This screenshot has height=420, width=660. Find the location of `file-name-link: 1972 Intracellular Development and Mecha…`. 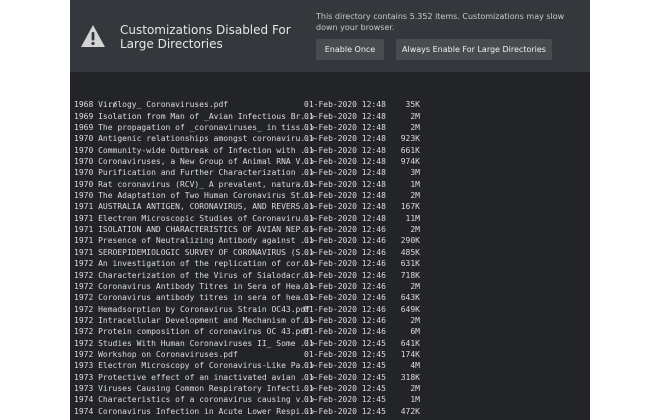

file-name-link: 1972 Intracellular Development and Mecha… is located at coordinates (194, 320).